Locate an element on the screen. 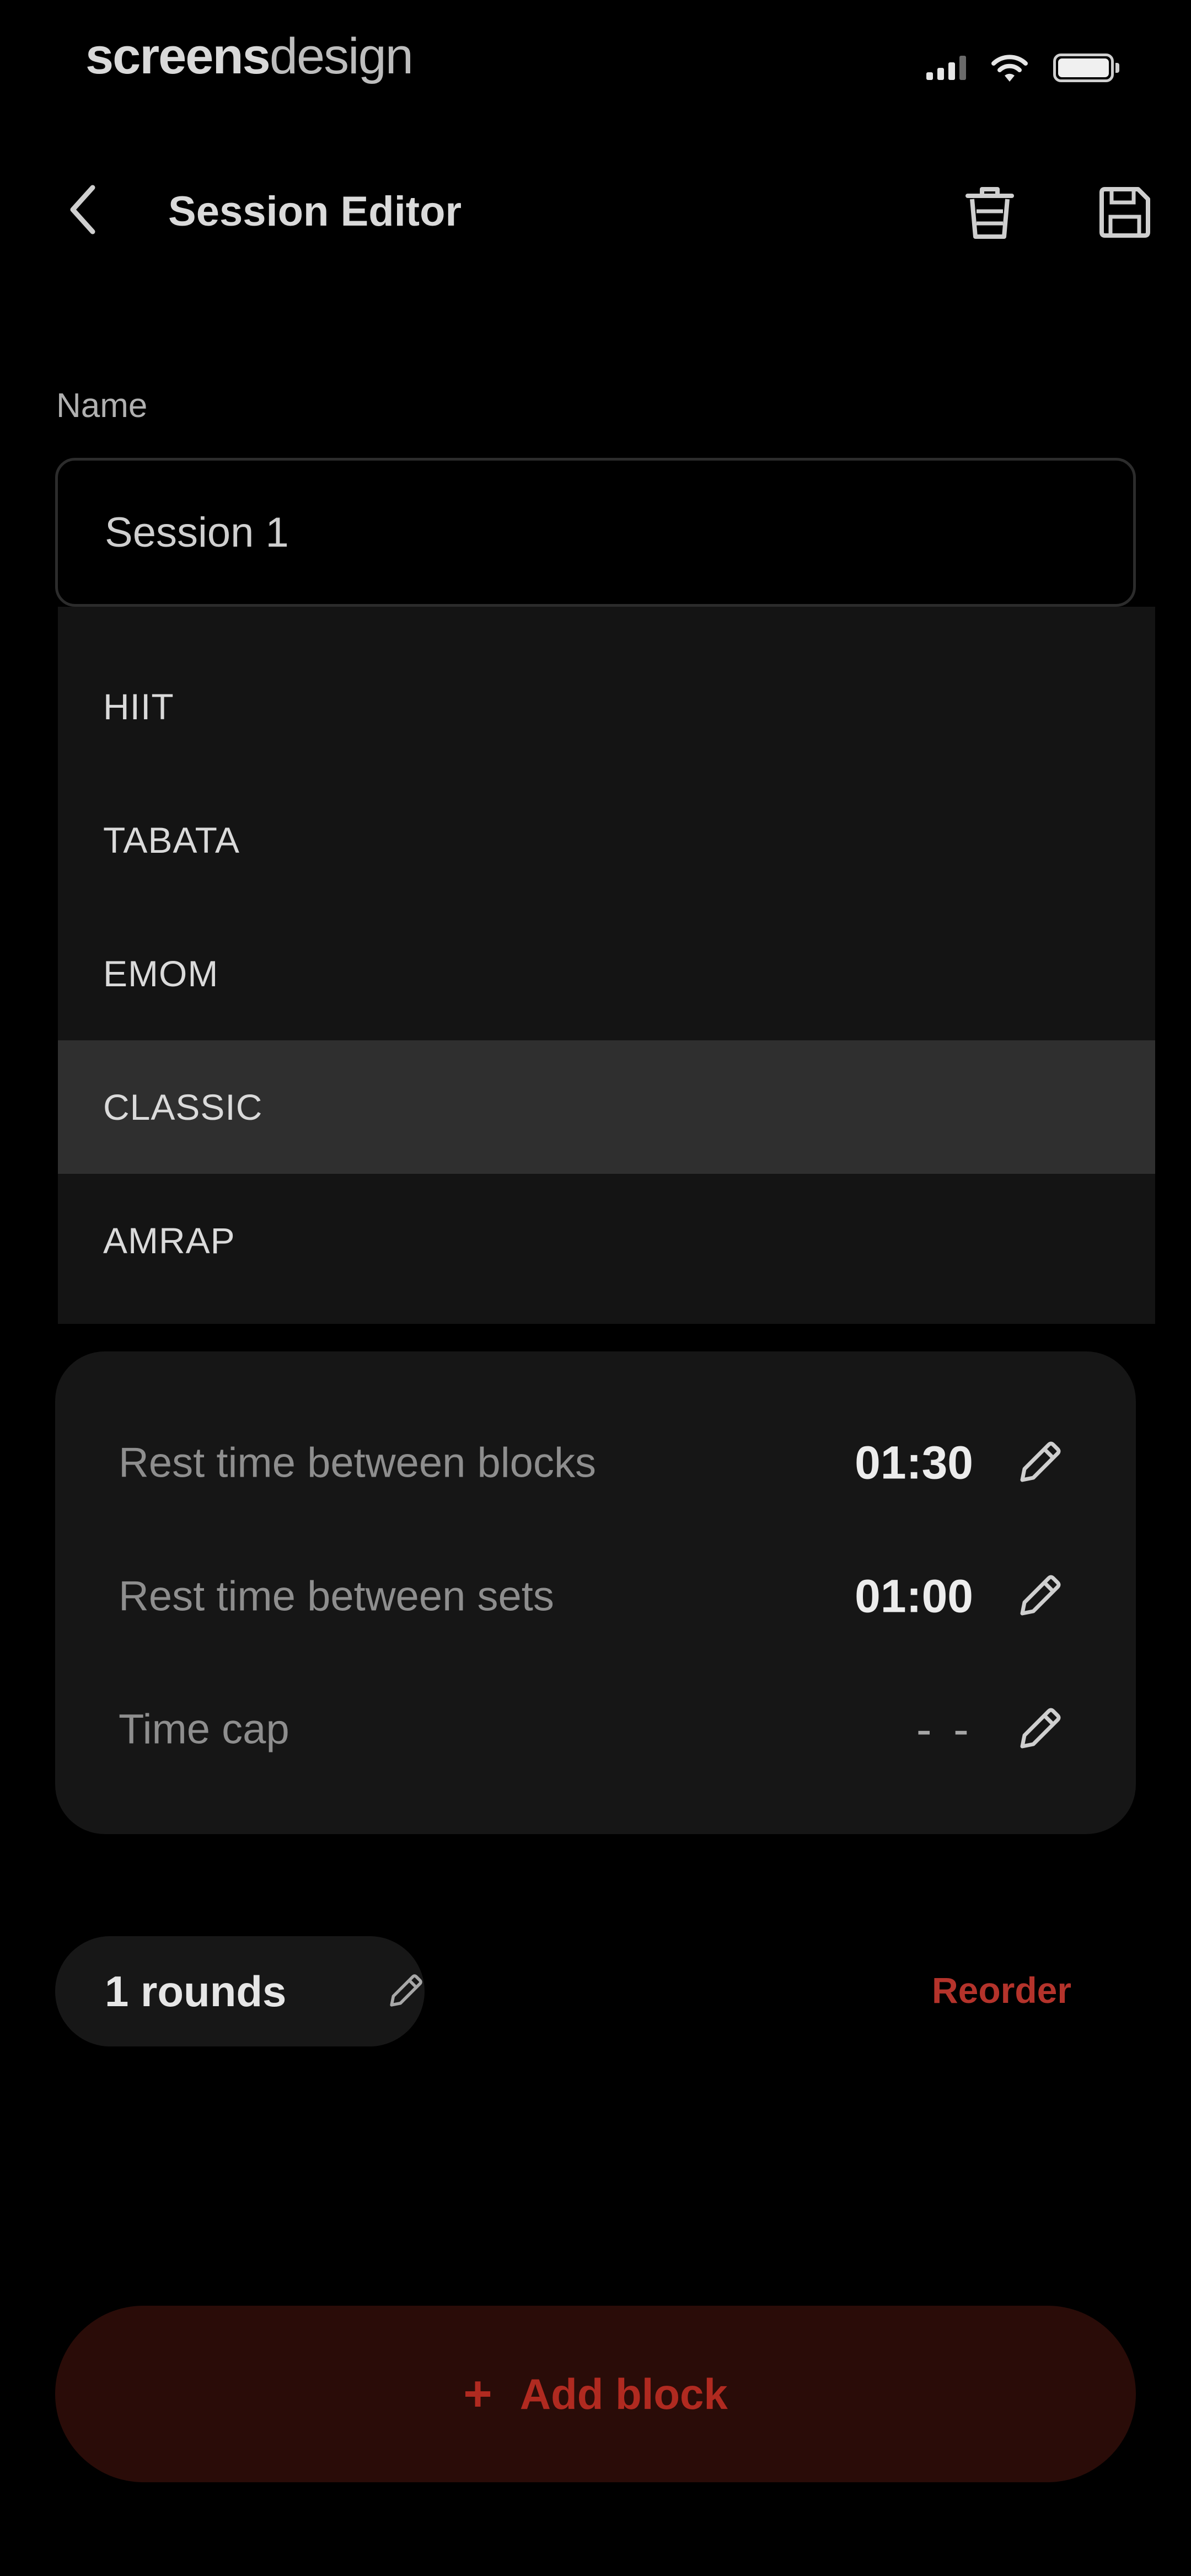 The width and height of the screenshot is (1191, 2576). add-block-button: + Add block is located at coordinates (595, 2394).